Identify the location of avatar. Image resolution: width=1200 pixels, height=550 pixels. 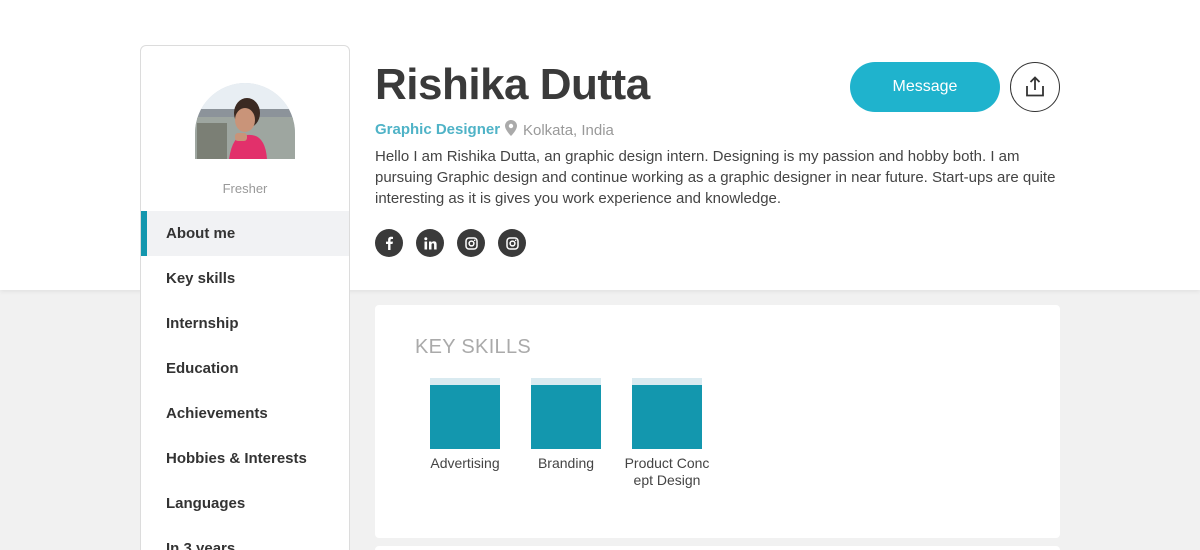
(245, 121).